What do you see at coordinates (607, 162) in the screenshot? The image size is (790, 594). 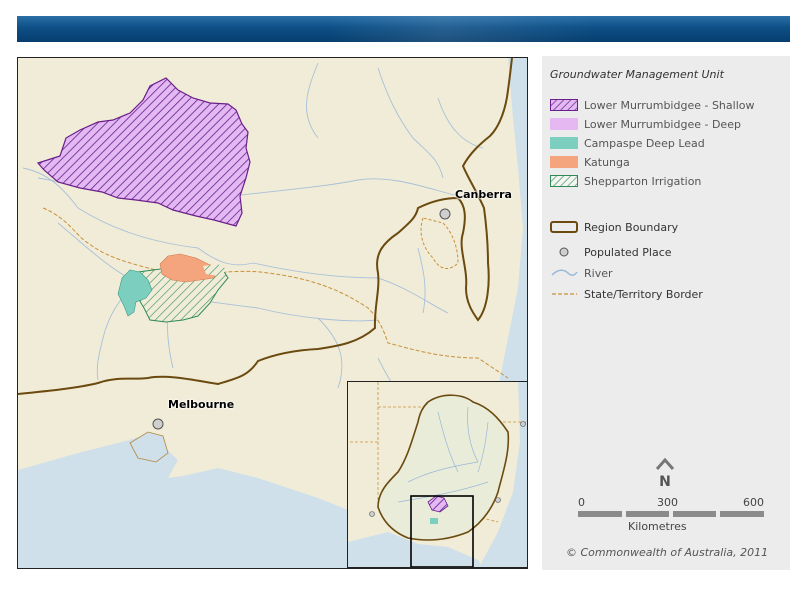 I see `legend-label: Katunga` at bounding box center [607, 162].